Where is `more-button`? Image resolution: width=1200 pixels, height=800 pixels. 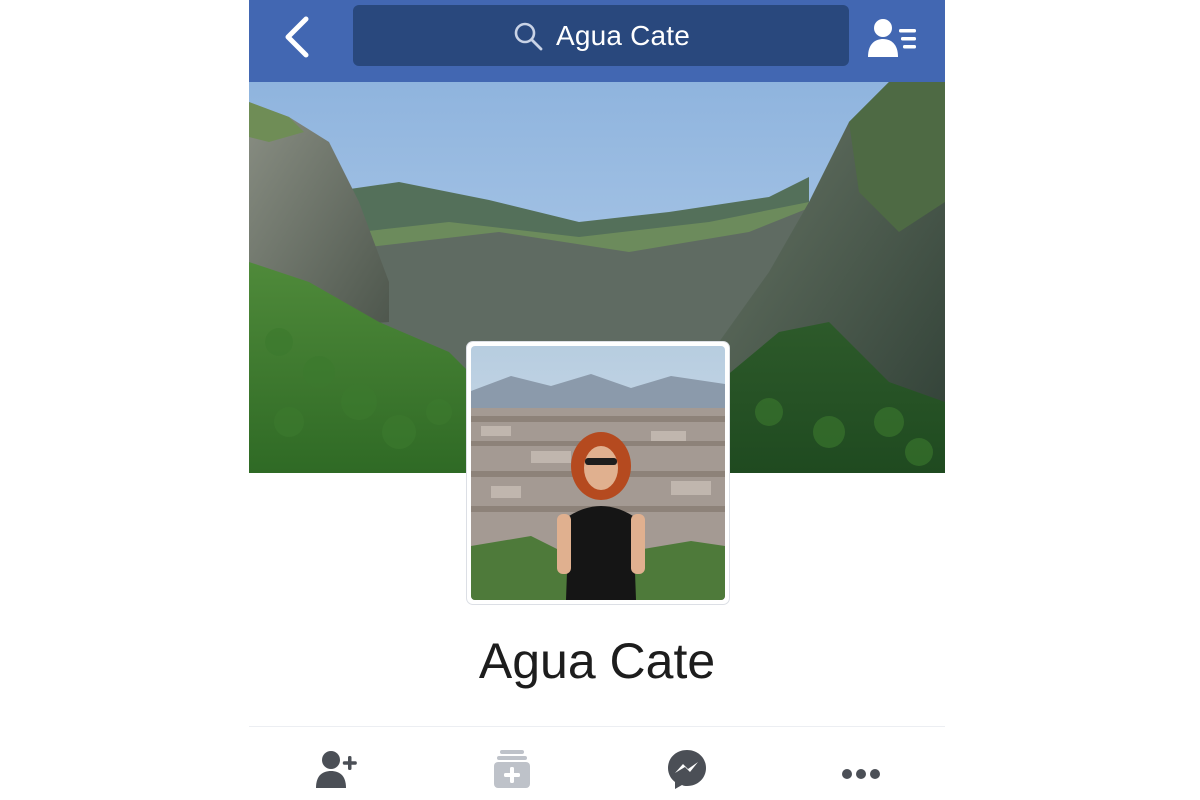
more-button is located at coordinates (861, 774).